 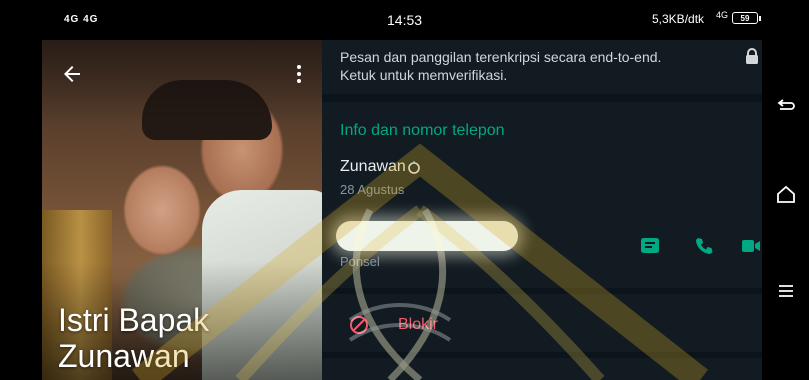 I want to click on message-icon, so click(x=650, y=246).